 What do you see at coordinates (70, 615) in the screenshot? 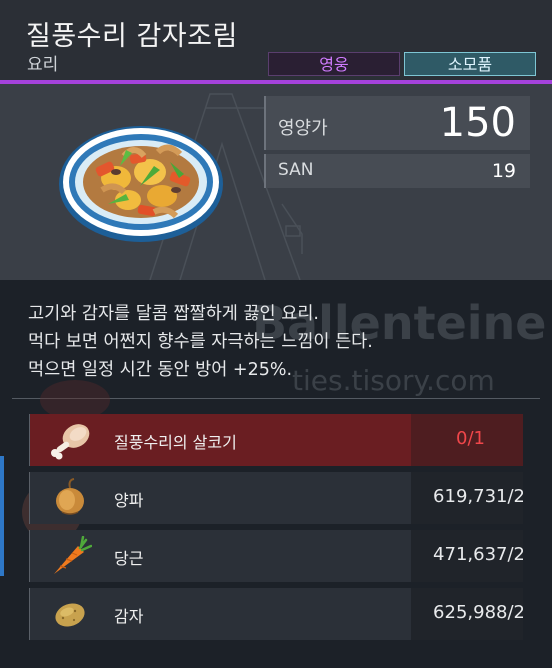
I see `potato-icon` at bounding box center [70, 615].